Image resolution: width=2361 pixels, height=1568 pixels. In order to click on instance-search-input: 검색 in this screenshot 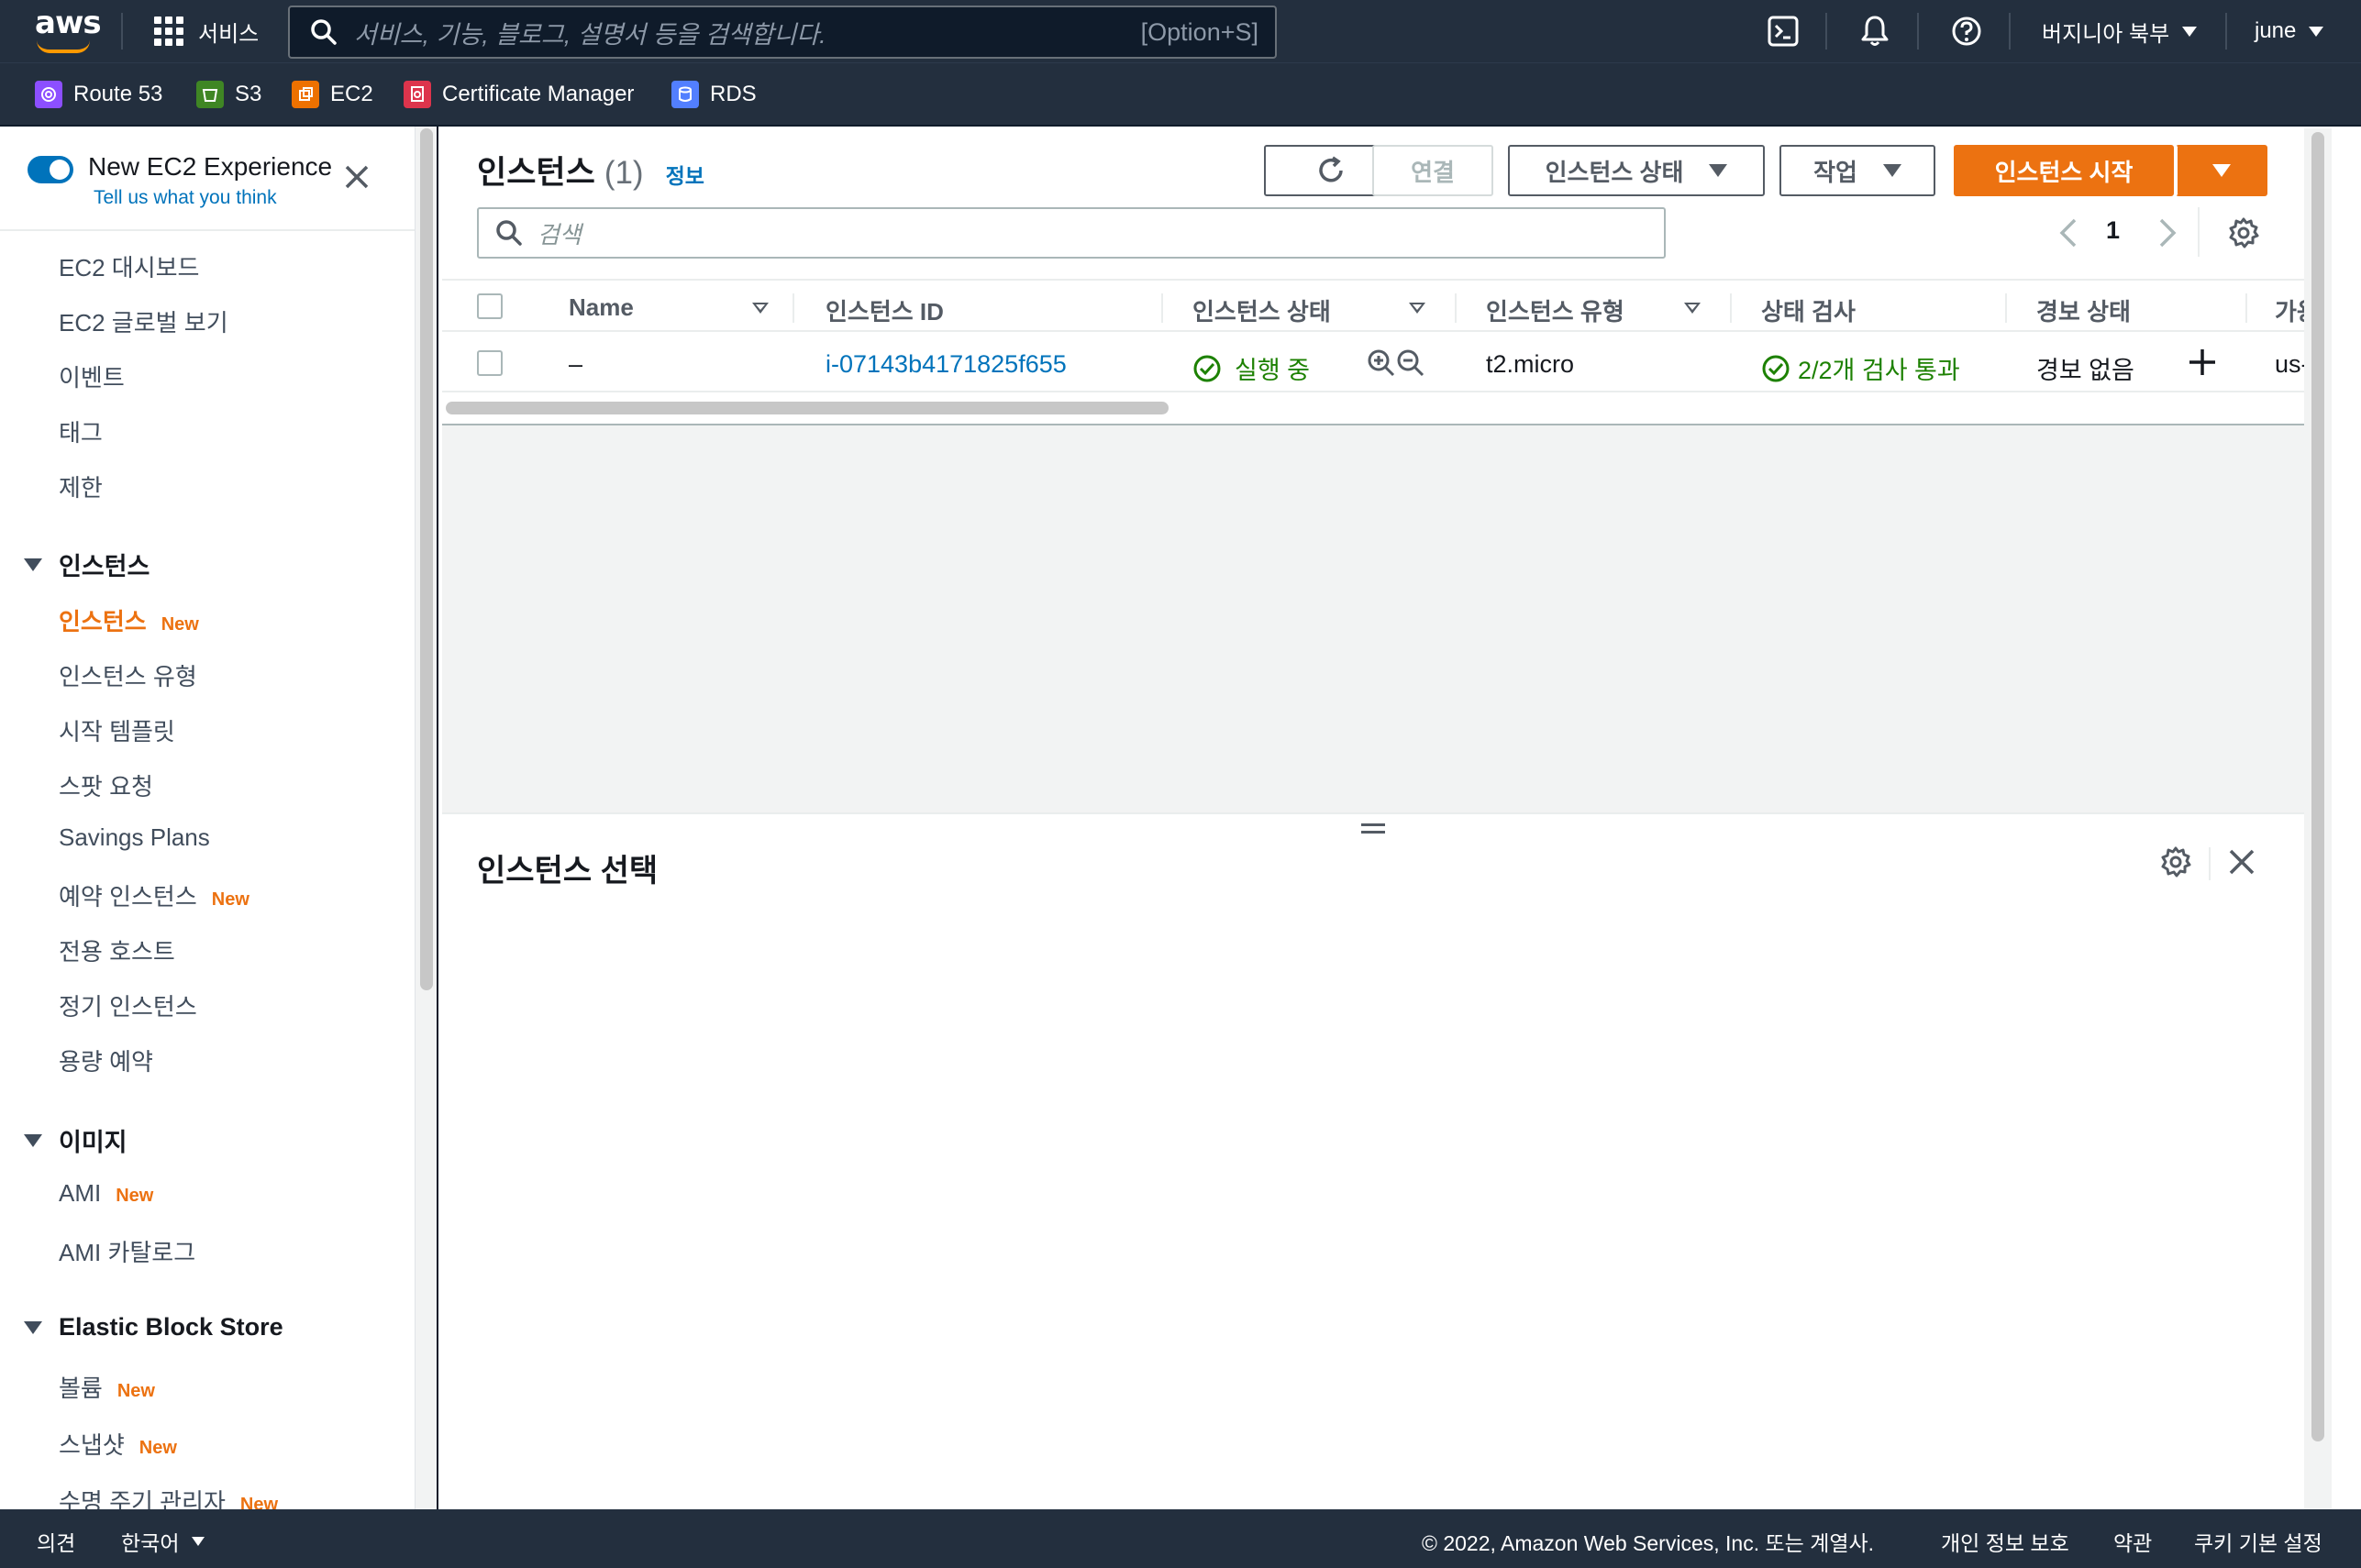, I will do `click(1071, 233)`.